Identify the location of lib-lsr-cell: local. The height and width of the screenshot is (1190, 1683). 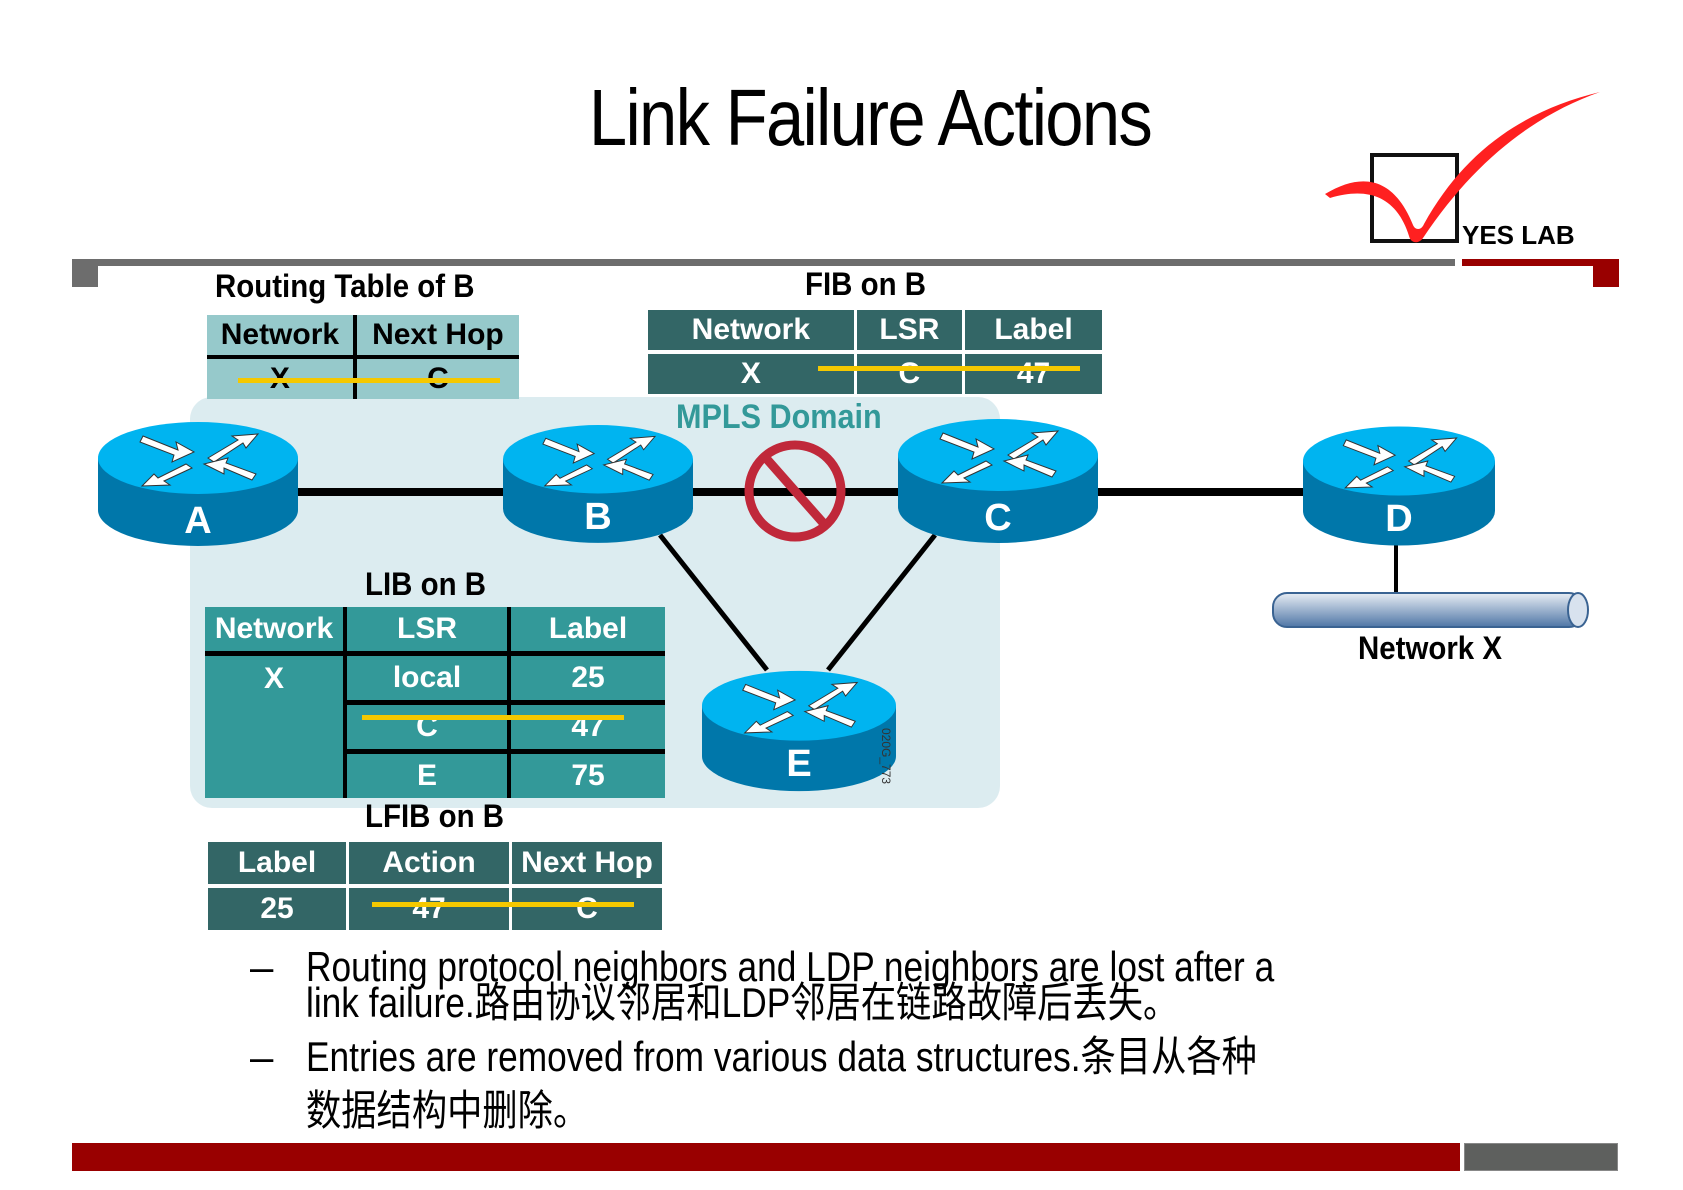
(428, 679).